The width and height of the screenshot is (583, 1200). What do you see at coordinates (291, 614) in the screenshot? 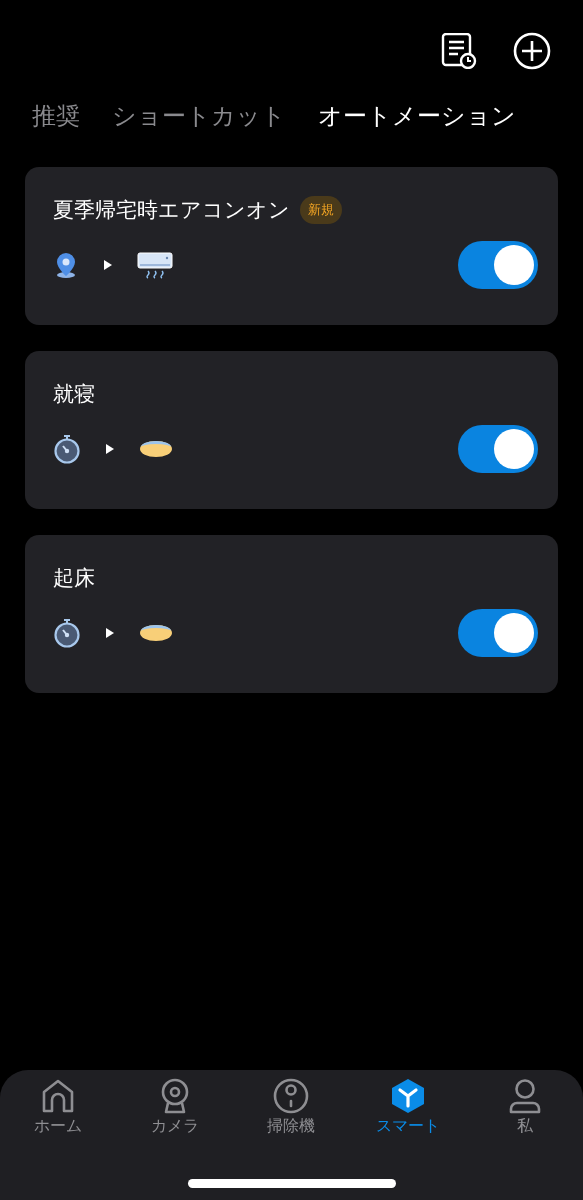
I see `automation-card: 起床` at bounding box center [291, 614].